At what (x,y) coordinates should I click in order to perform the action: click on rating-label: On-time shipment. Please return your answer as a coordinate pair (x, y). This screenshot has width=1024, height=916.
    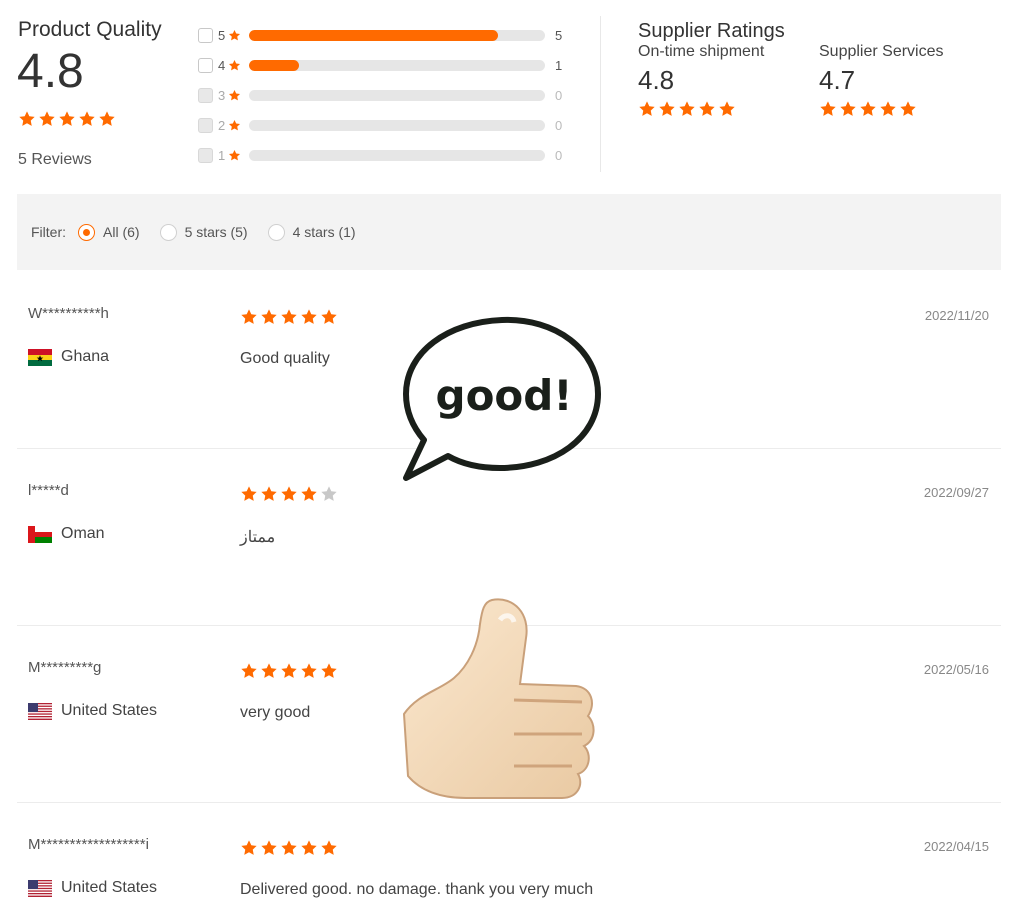
    Looking at the image, I should click on (701, 51).